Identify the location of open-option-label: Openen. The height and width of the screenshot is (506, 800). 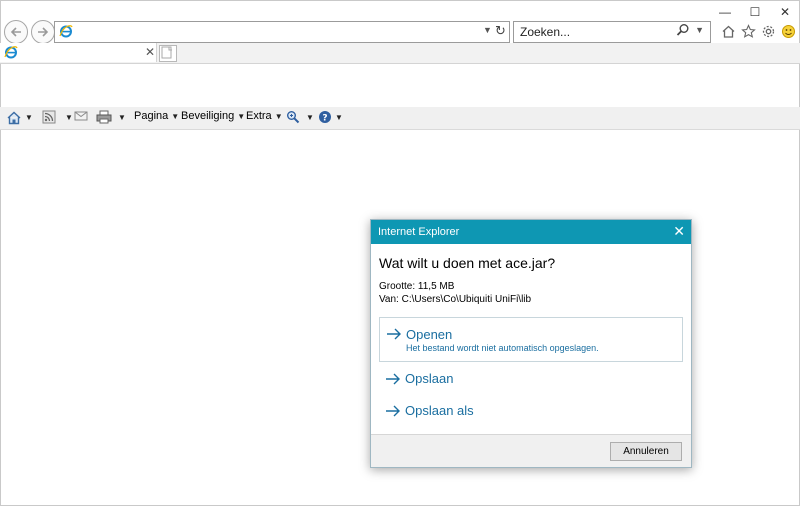
(429, 334).